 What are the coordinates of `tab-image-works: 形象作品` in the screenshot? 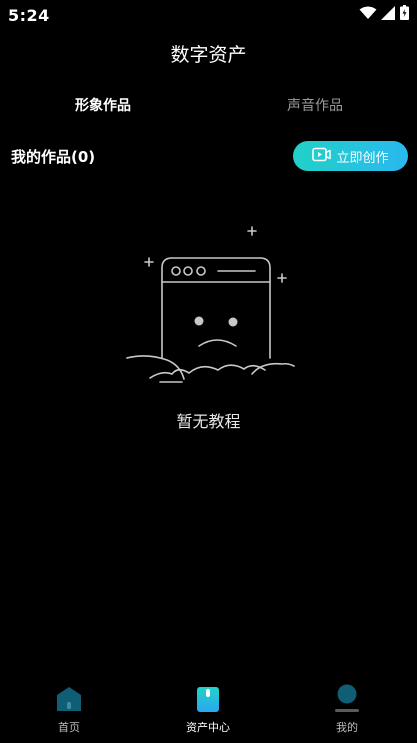 It's located at (103, 105).